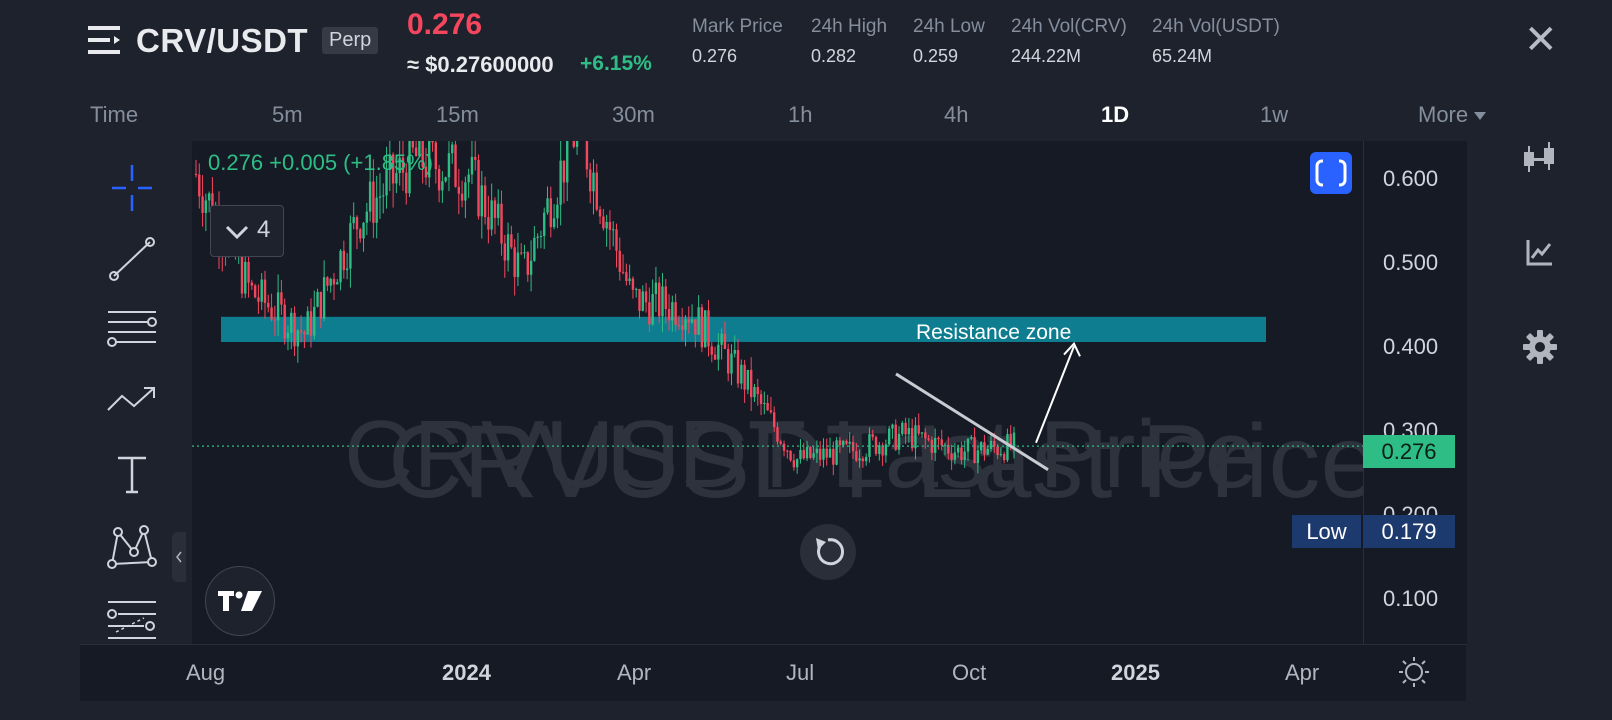 This screenshot has height=720, width=1612. What do you see at coordinates (1069, 26) in the screenshot?
I see `stat-label-24h-vol-crv: 24h Vol(CRV)` at bounding box center [1069, 26].